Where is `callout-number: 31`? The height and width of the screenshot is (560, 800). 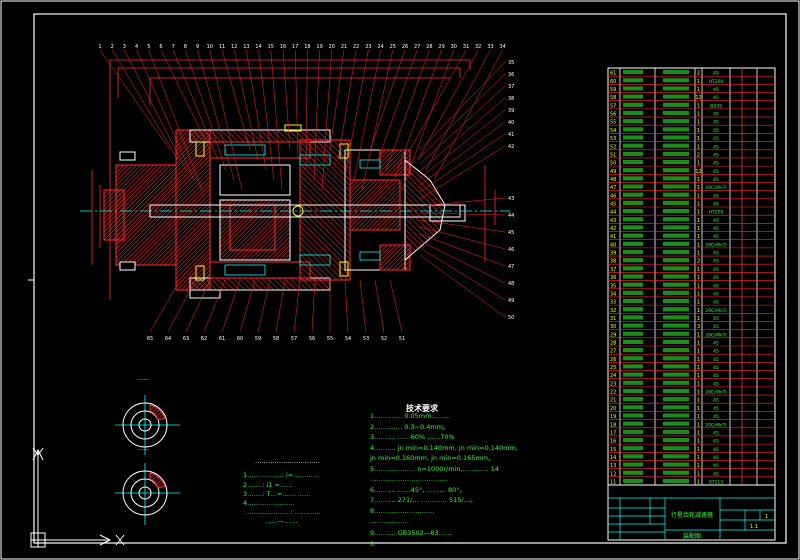 callout-number: 31 is located at coordinates (466, 47).